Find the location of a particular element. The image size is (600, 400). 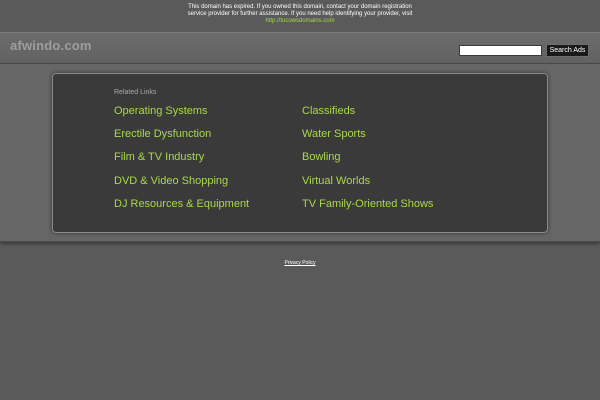

search-input is located at coordinates (500, 50).